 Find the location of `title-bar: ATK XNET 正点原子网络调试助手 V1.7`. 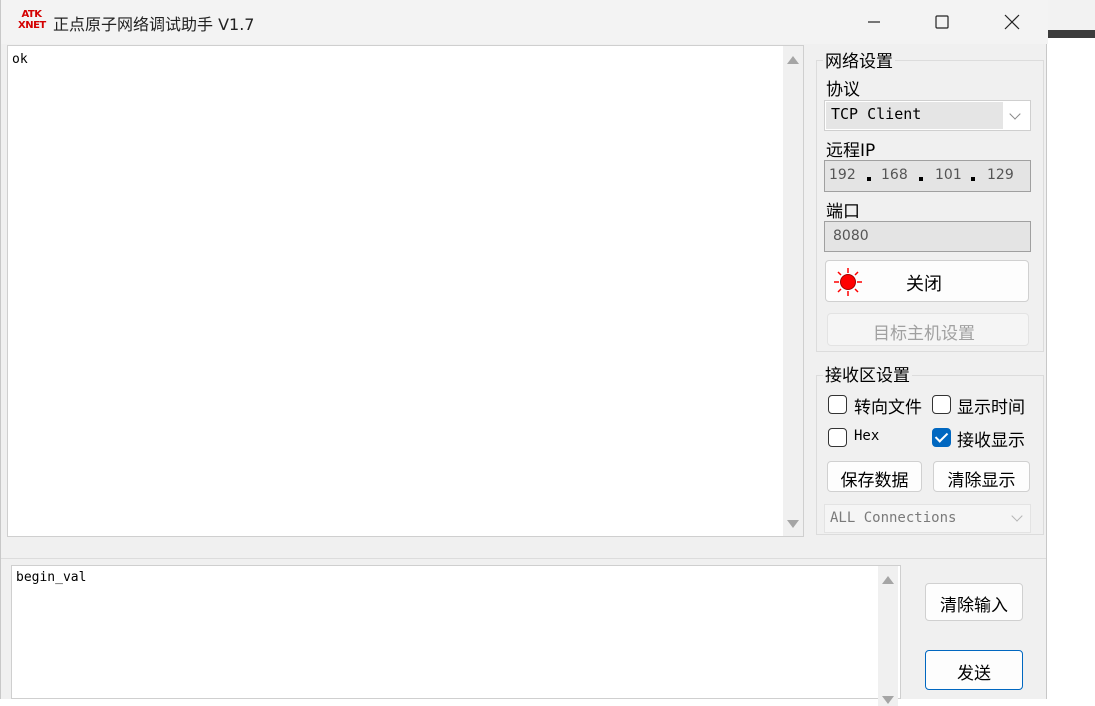

title-bar: ATK XNET 正点原子网络调试助手 V1.7 is located at coordinates (524, 22).